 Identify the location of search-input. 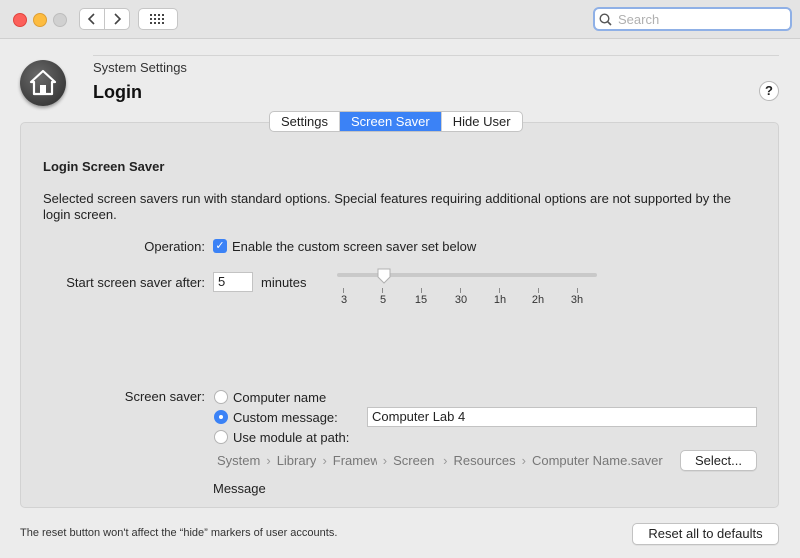
(698, 19).